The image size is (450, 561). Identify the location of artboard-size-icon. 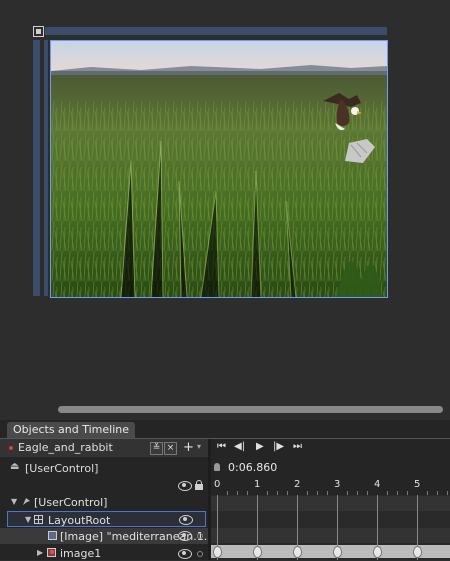
(38, 31).